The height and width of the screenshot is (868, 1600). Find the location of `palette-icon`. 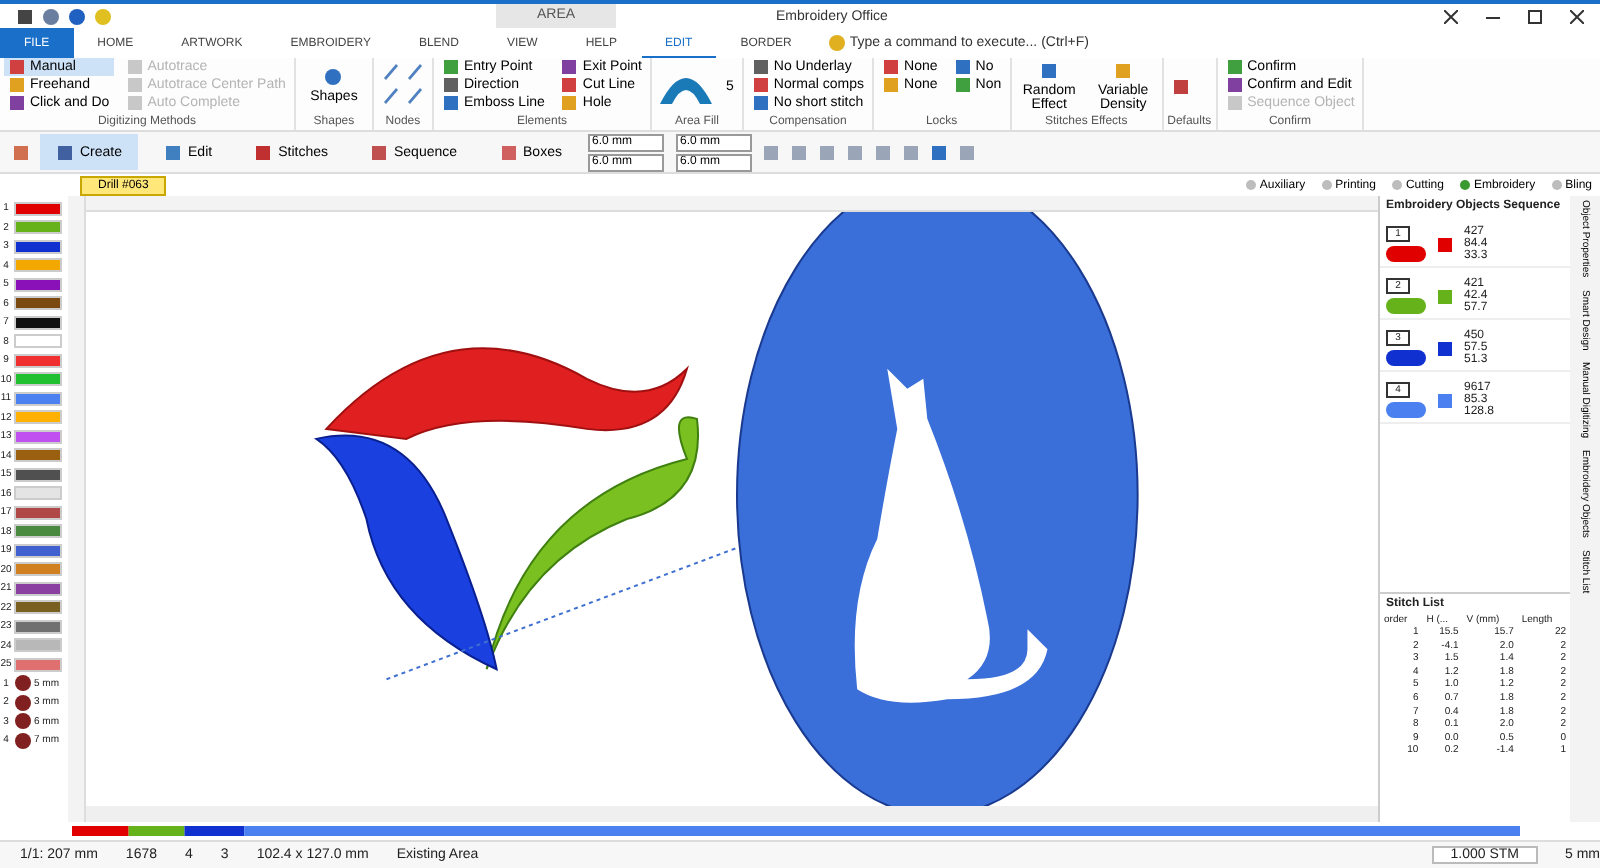

palette-icon is located at coordinates (21, 152).